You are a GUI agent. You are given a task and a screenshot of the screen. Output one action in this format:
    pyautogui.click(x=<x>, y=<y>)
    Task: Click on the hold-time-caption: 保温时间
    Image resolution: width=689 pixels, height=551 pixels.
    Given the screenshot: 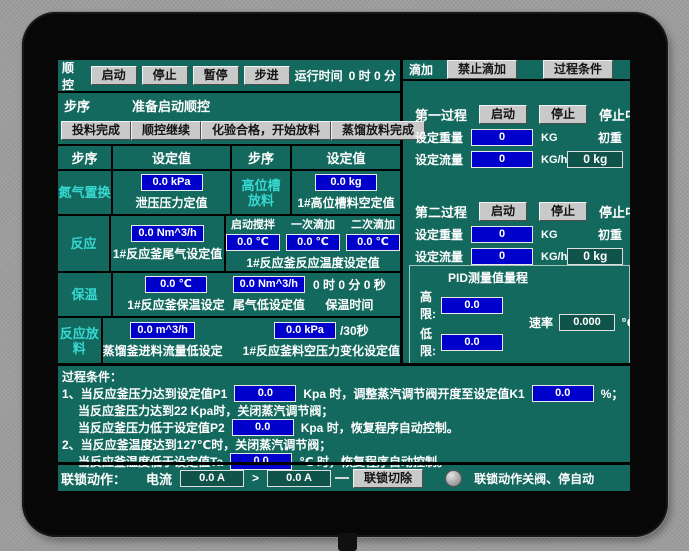 What is the action you would take?
    pyautogui.click(x=349, y=305)
    